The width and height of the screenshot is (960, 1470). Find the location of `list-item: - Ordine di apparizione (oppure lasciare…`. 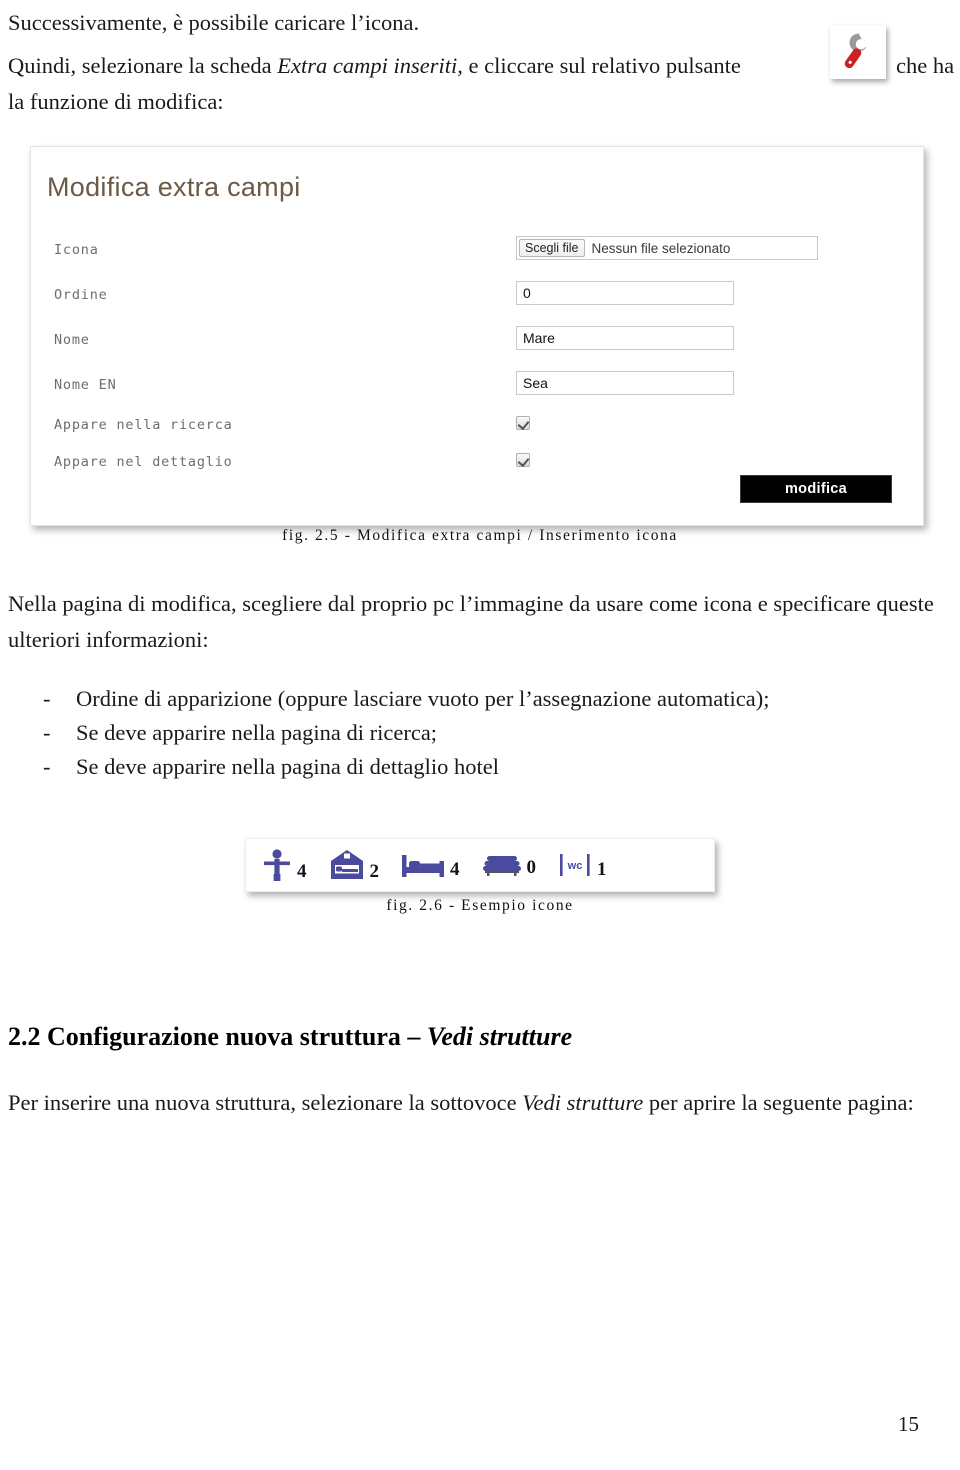

list-item: - Ordine di apparizione (oppure lasciare… is located at coordinates (478, 698).